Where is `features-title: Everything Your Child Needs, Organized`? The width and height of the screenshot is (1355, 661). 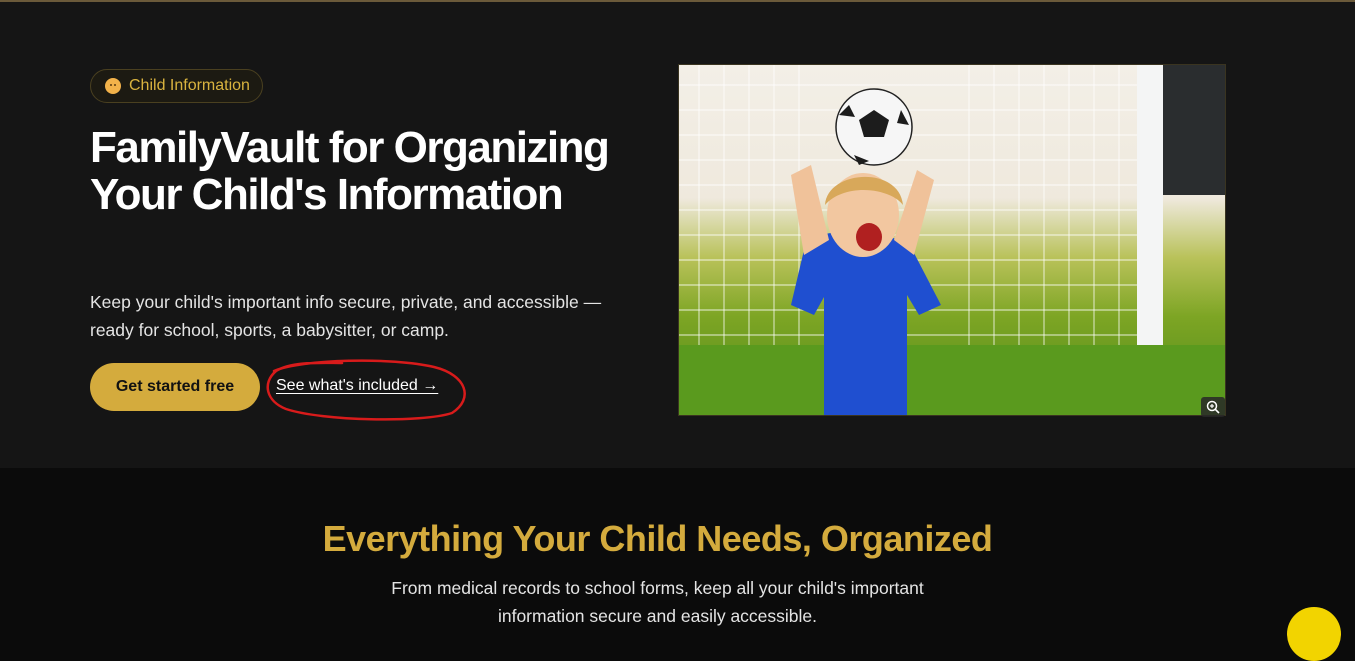
features-title: Everything Your Child Needs, Organized is located at coordinates (657, 538).